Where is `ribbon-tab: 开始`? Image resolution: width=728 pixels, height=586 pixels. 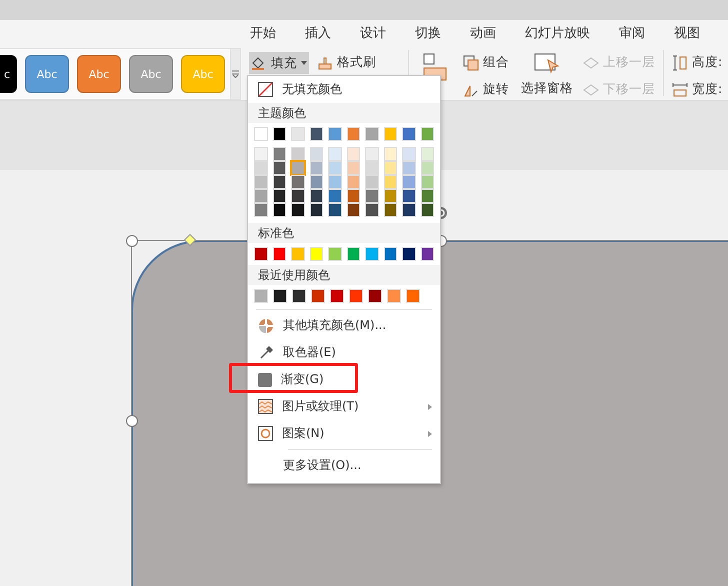 ribbon-tab: 开始 is located at coordinates (263, 33).